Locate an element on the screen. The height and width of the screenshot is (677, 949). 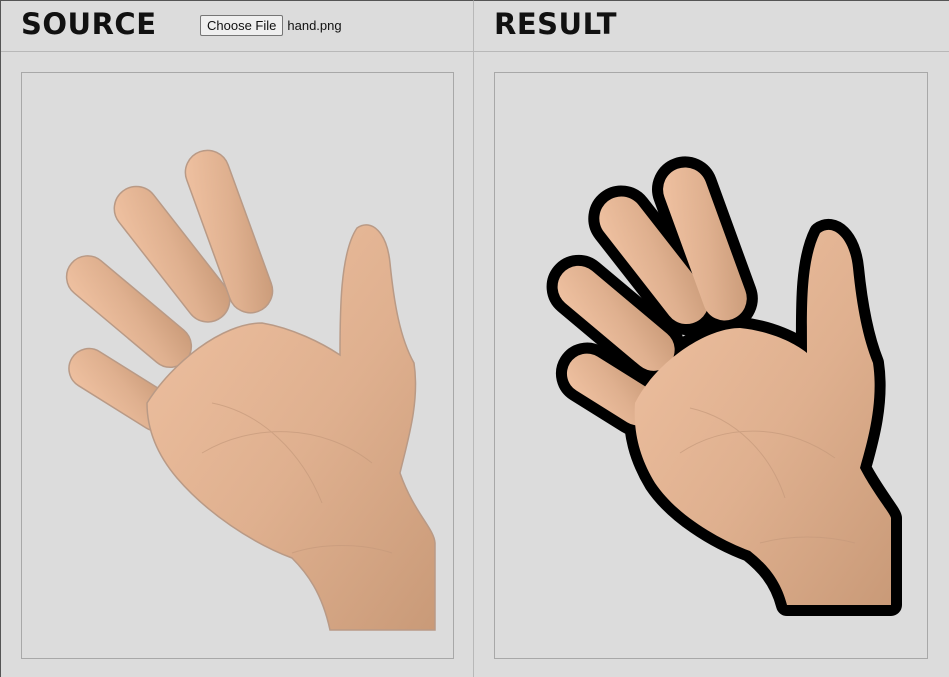
source-header: SOURCE Choose File hand.png is located at coordinates (237, 26).